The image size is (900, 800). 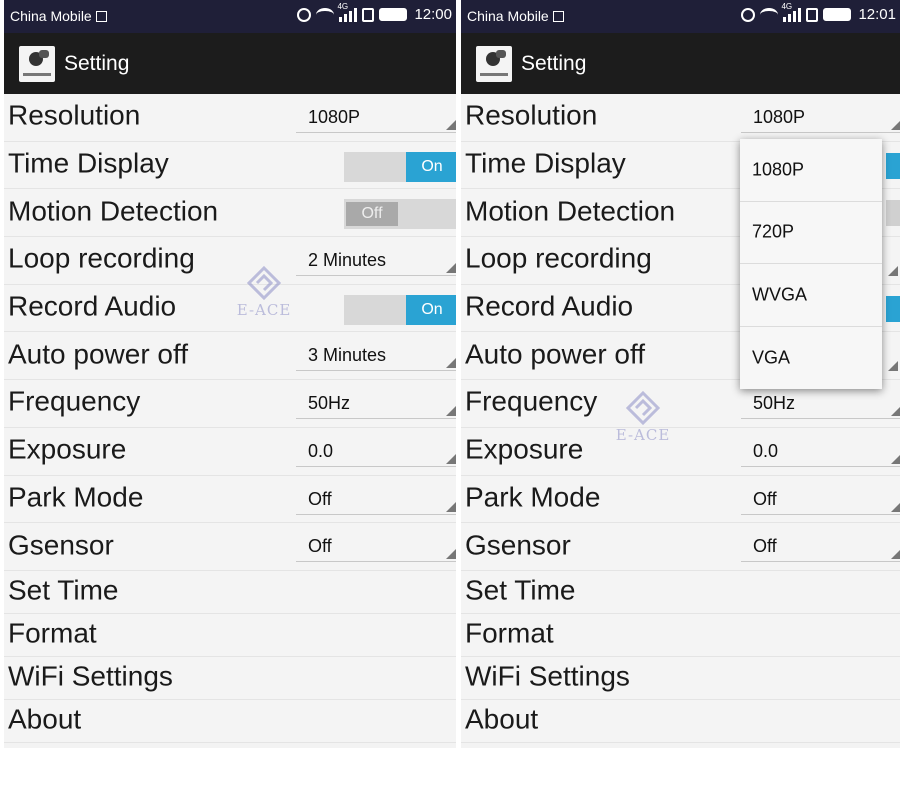 I want to click on setting-label: Time Display, so click(x=88, y=163).